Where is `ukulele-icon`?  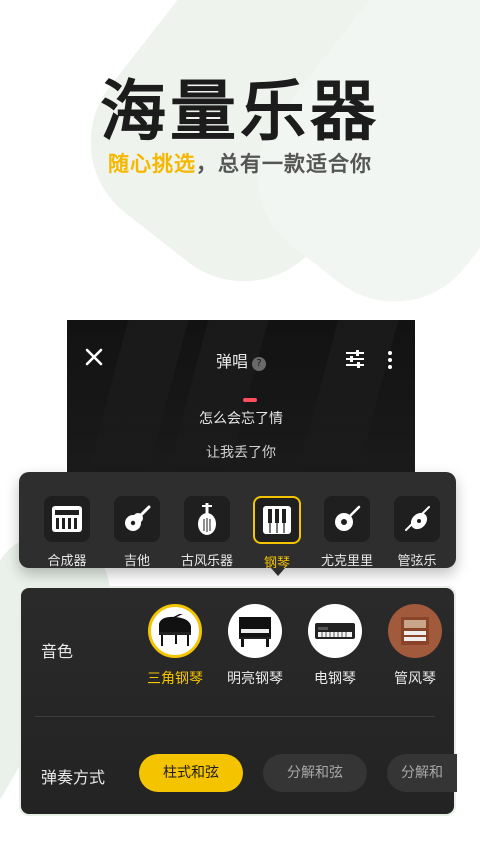 ukulele-icon is located at coordinates (347, 519).